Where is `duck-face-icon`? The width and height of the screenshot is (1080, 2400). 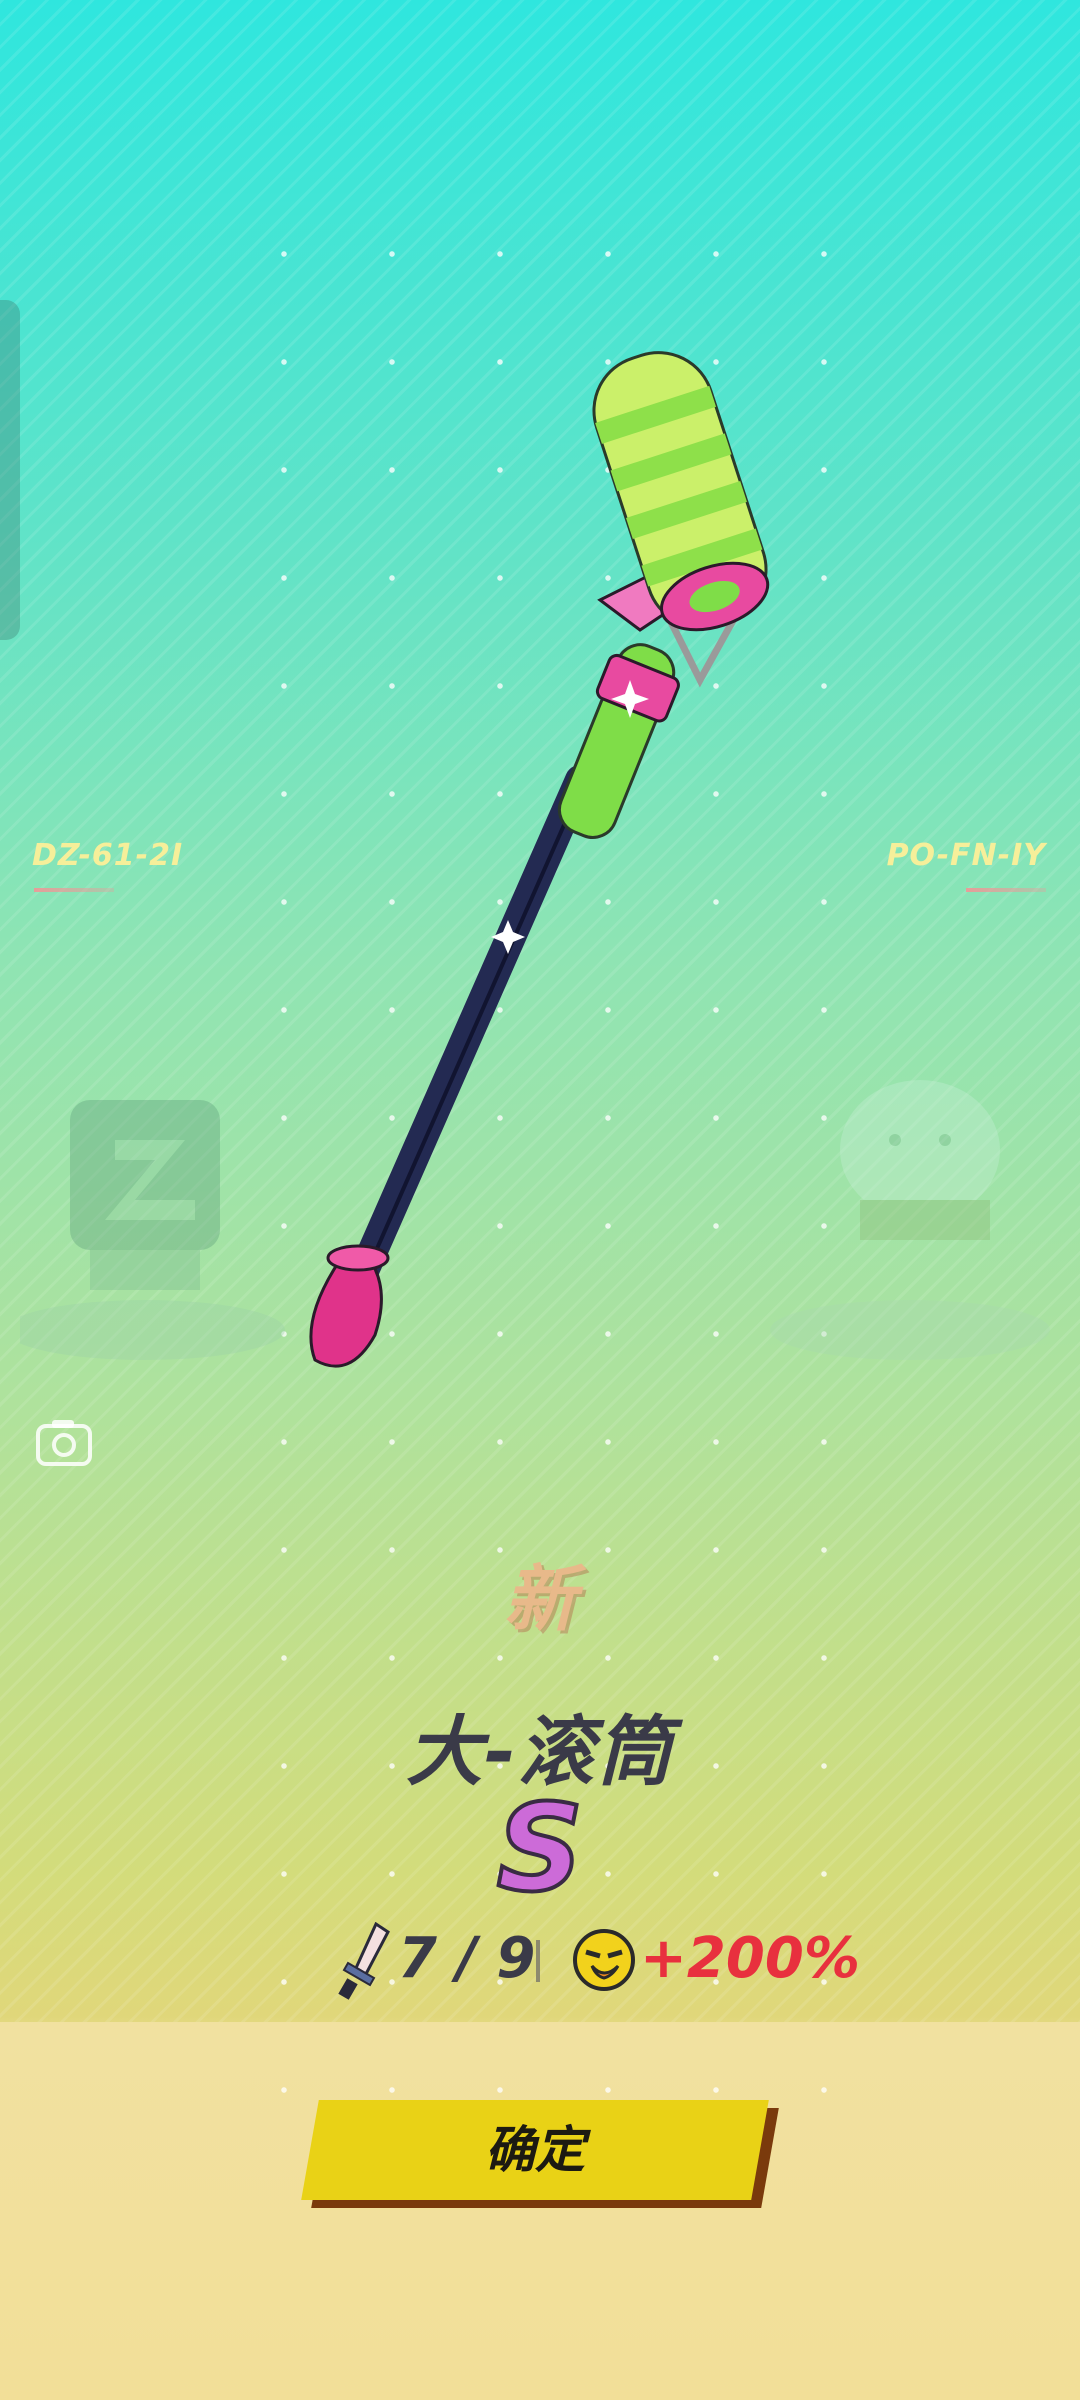
duck-face-icon is located at coordinates (604, 1960).